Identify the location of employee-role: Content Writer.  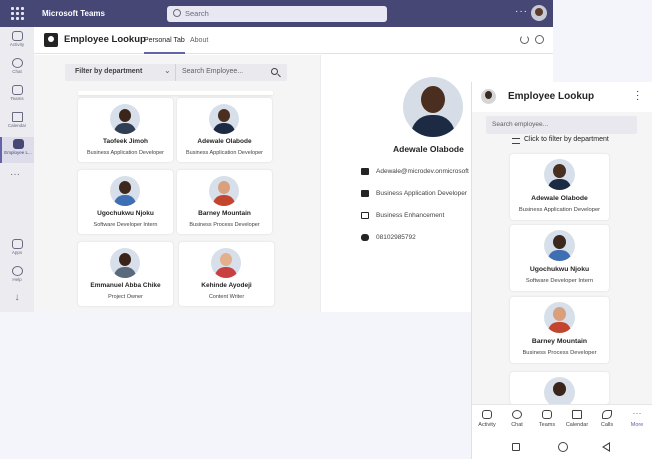
(226, 297).